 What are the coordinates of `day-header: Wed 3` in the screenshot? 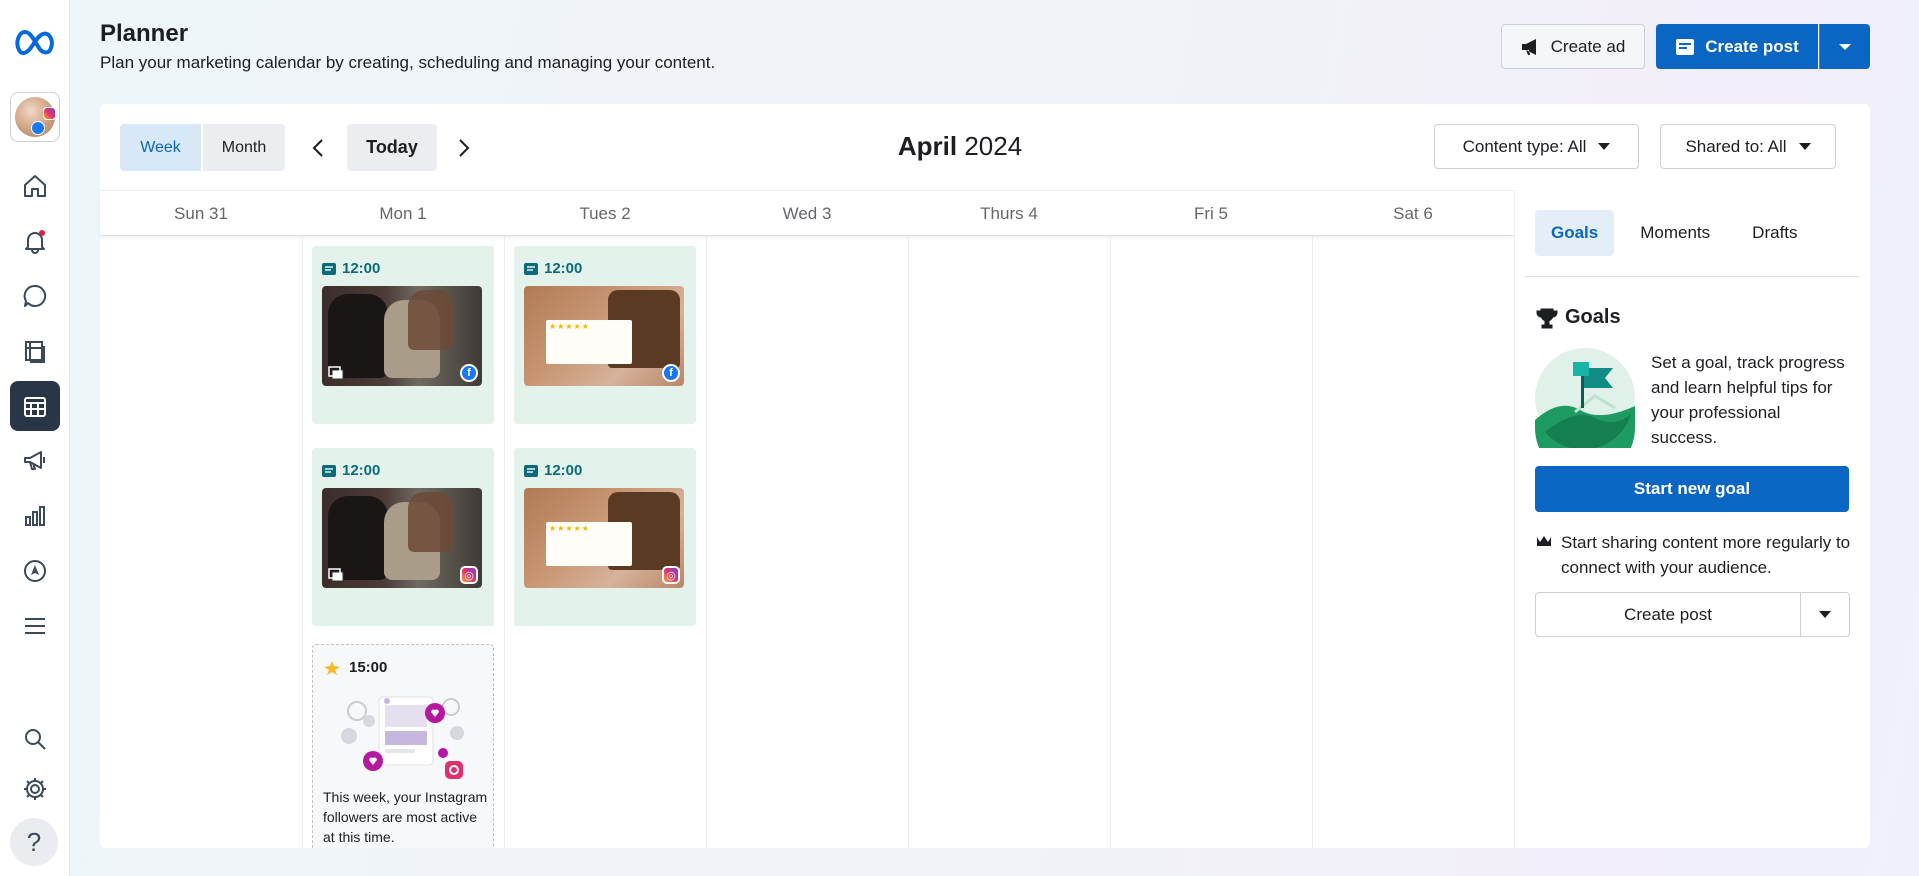 It's located at (807, 213).